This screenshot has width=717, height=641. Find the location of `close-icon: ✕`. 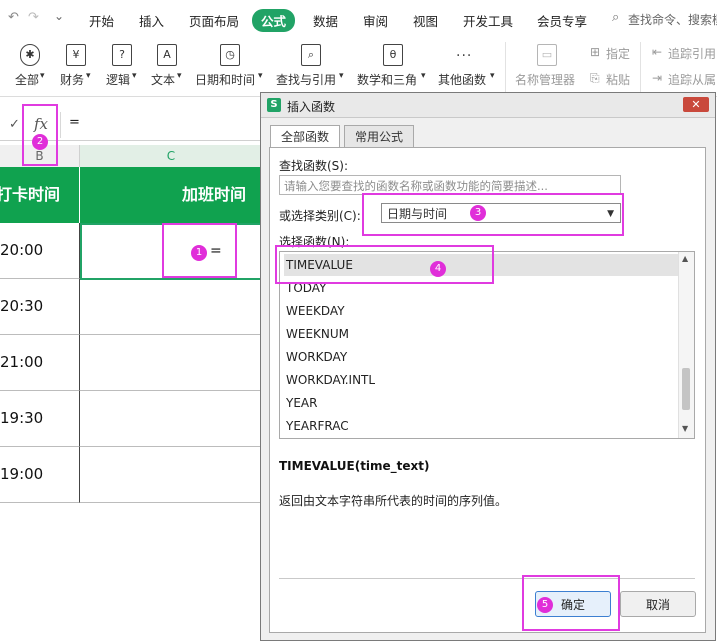

close-icon: ✕ is located at coordinates (696, 104).